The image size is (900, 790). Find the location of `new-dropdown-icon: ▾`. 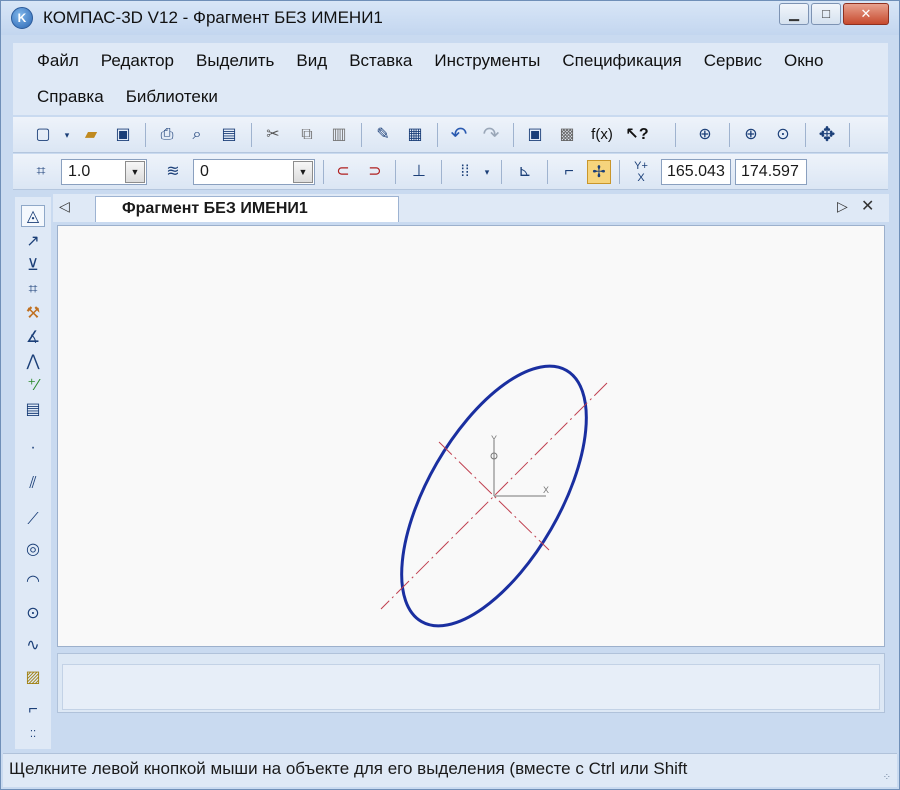

new-dropdown-icon: ▾ is located at coordinates (67, 135).